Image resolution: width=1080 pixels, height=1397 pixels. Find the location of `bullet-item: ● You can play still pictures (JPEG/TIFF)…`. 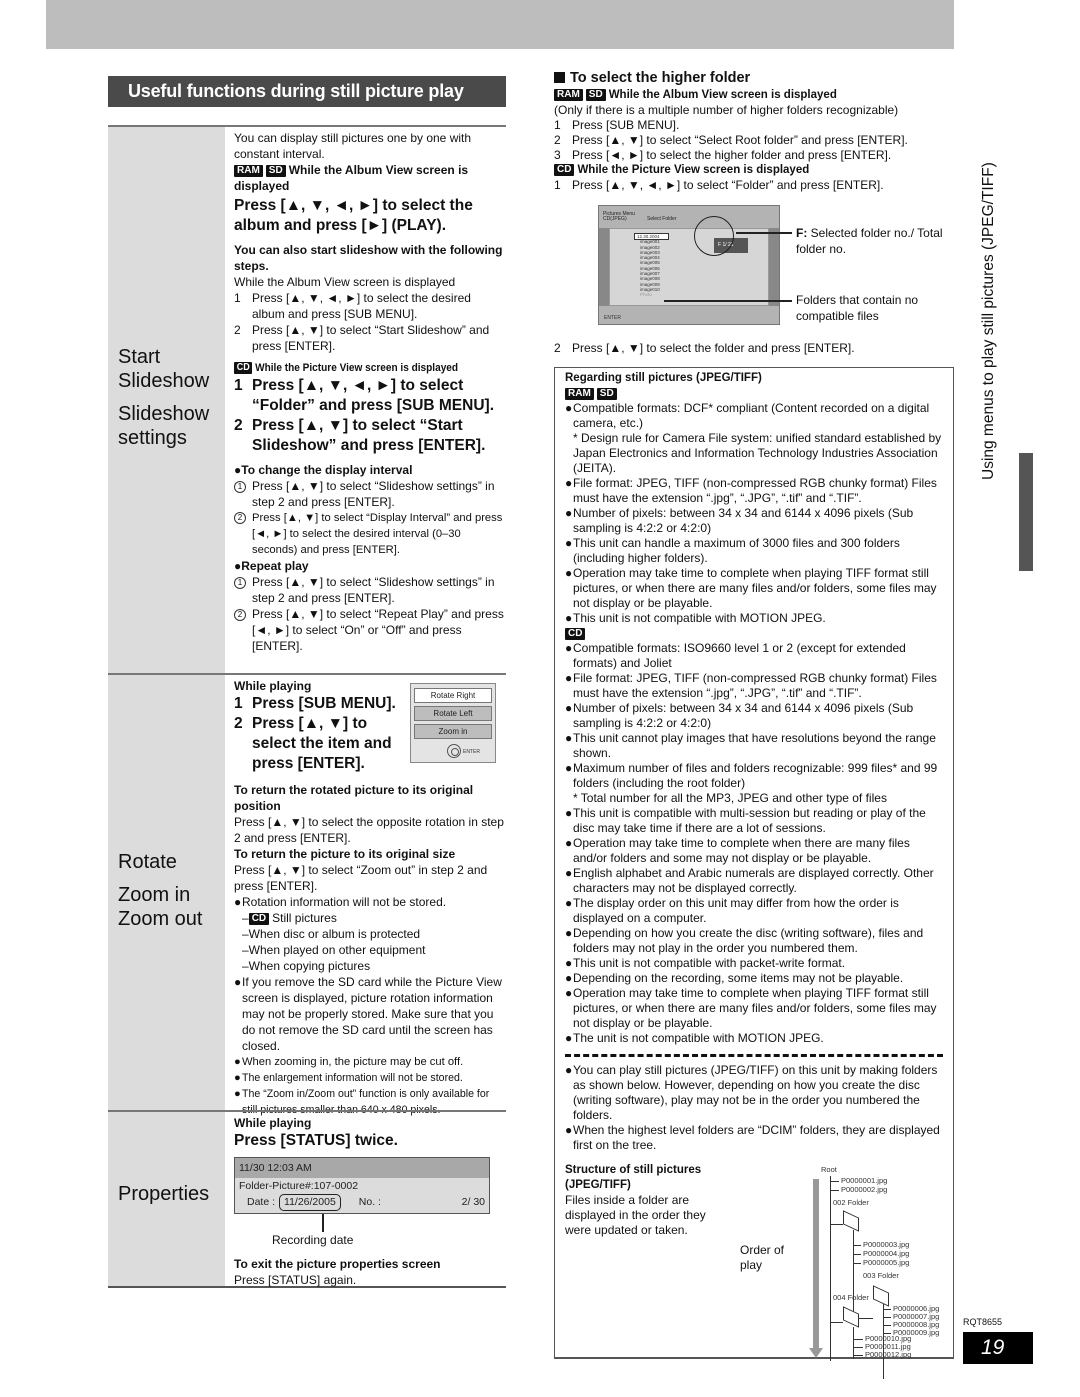

bullet-item: ● You can play still pictures (JPEG/TIFF)… is located at coordinates (751, 1092).